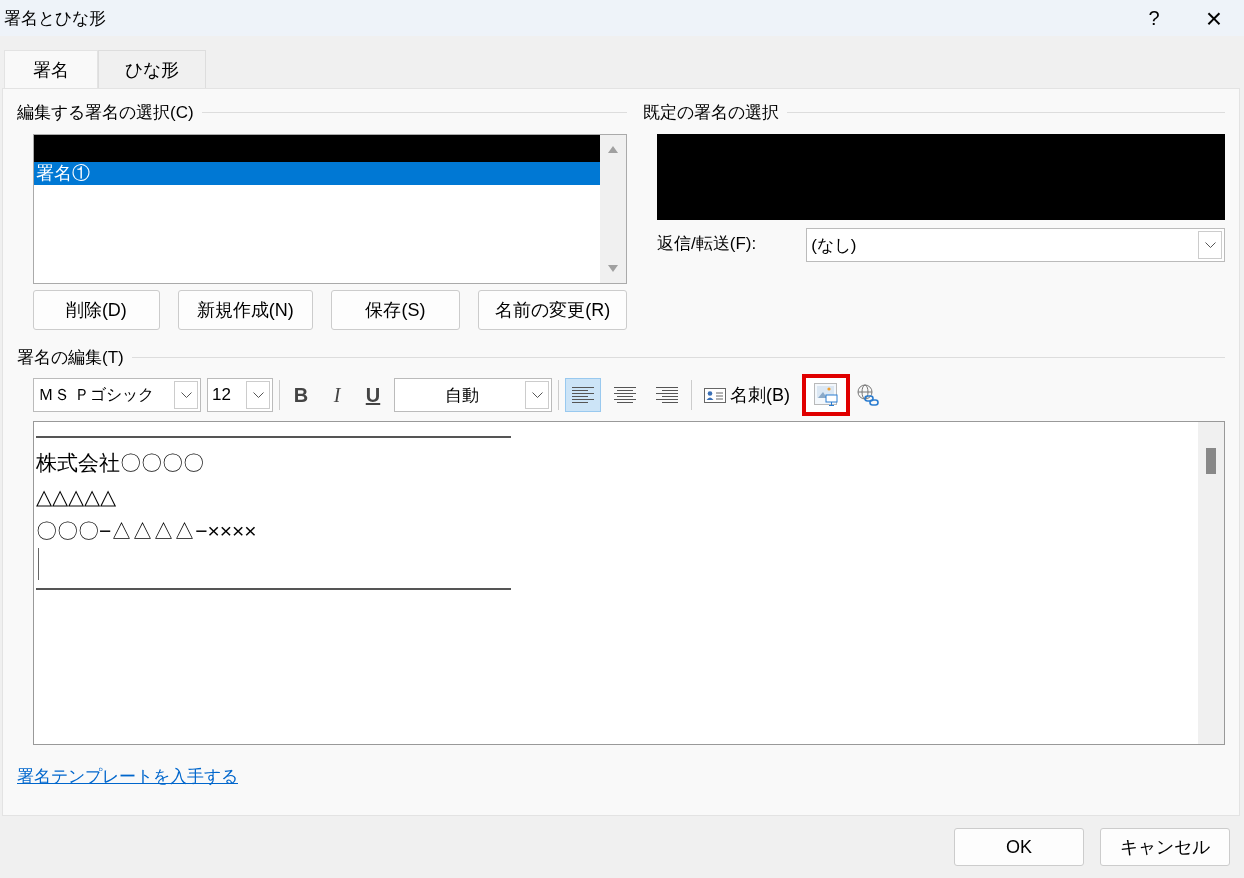  What do you see at coordinates (613, 149) in the screenshot?
I see `scroll-up-icon` at bounding box center [613, 149].